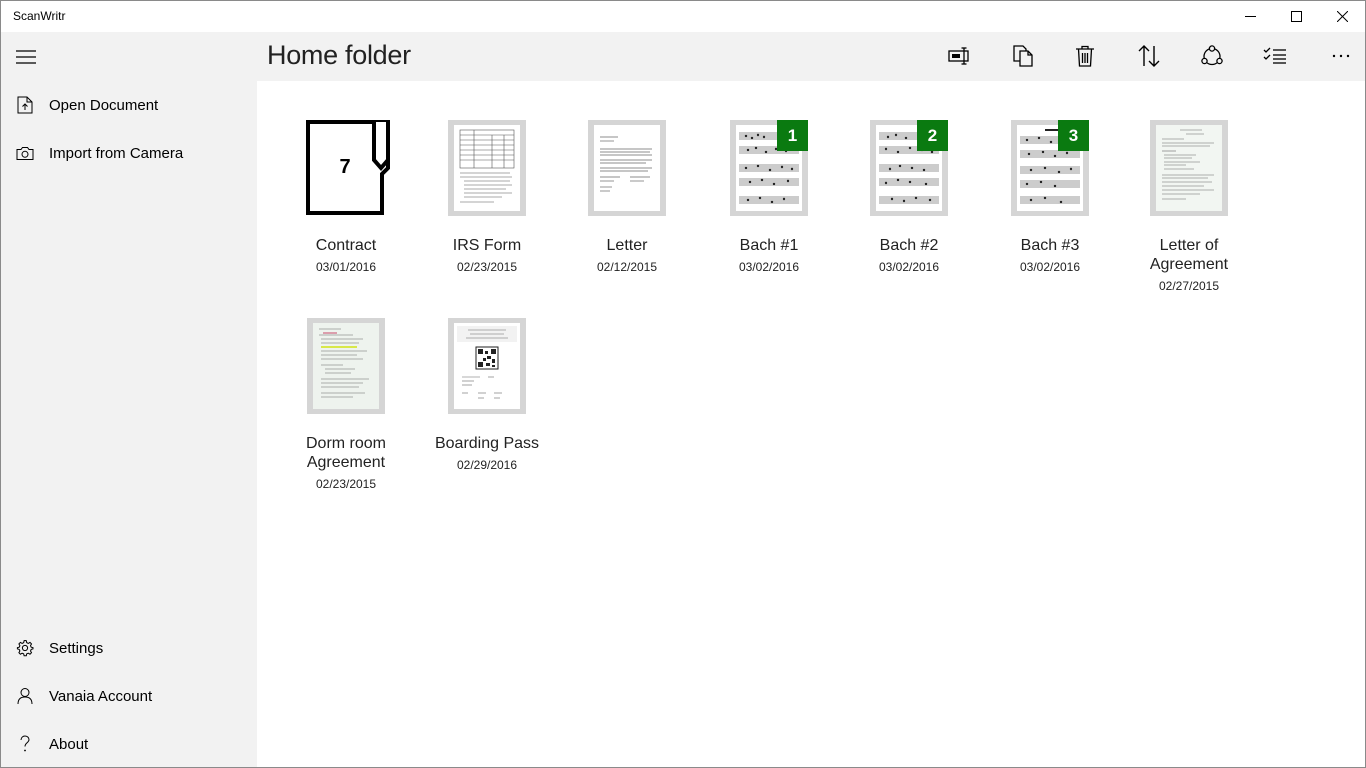 The image size is (1366, 768). Describe the element at coordinates (116, 153) in the screenshot. I see `sidebar-item-label: Import from Camera` at that location.